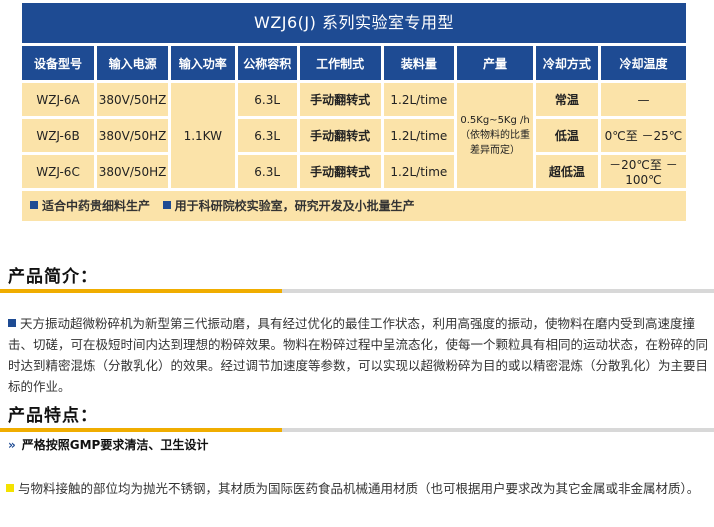  I want to click on header-volume: 公称容积, so click(267, 63).